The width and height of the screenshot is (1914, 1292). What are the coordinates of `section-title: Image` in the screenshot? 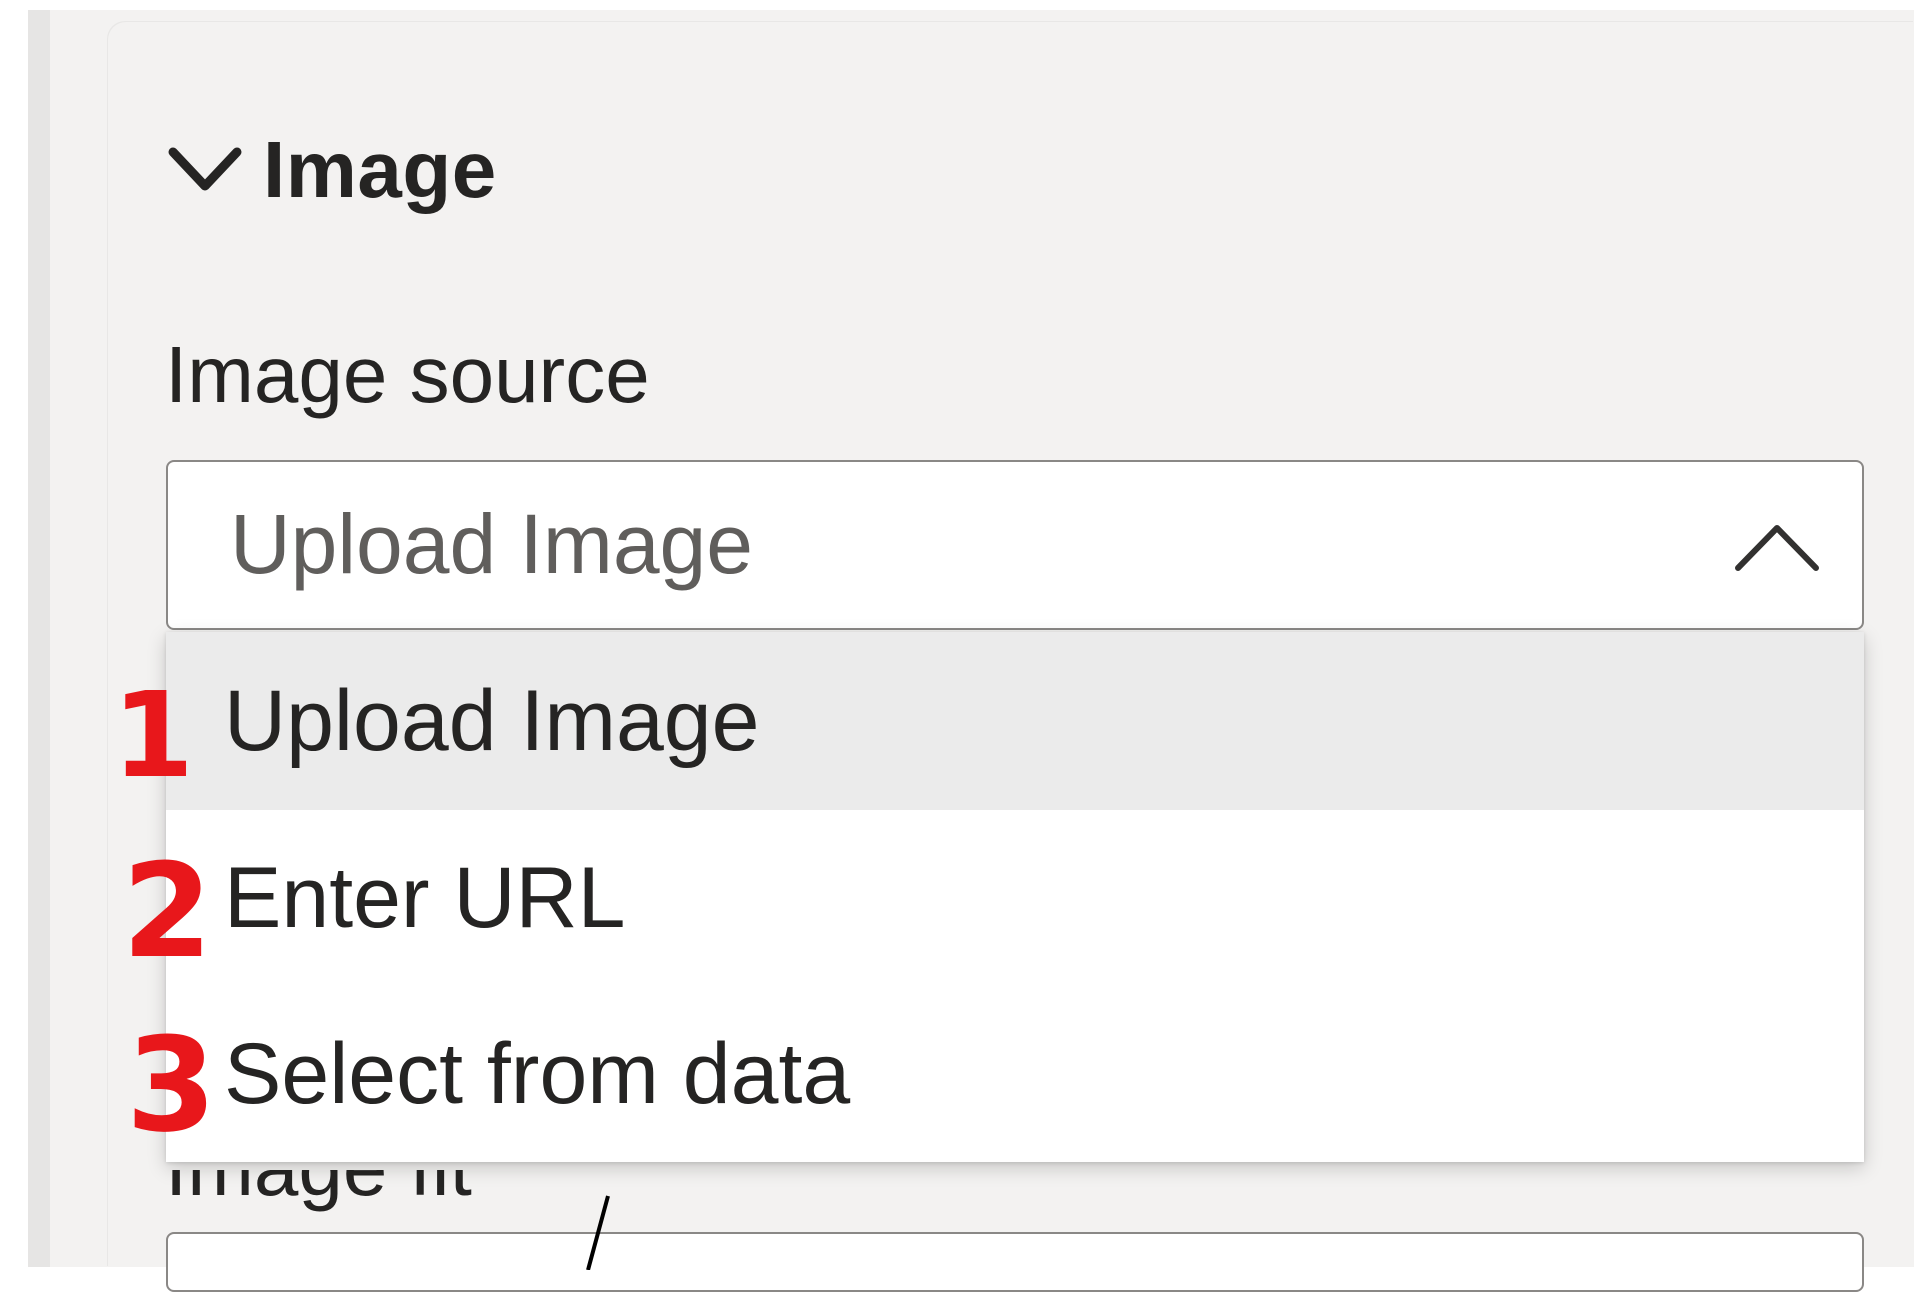 It's located at (380, 169).